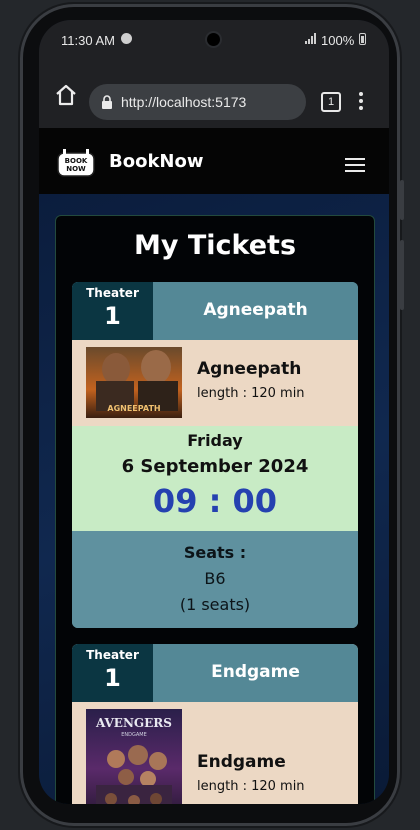 Image resolution: width=420 pixels, height=830 pixels. Describe the element at coordinates (88, 40) in the screenshot. I see `status-time: 11:30 AM` at that location.